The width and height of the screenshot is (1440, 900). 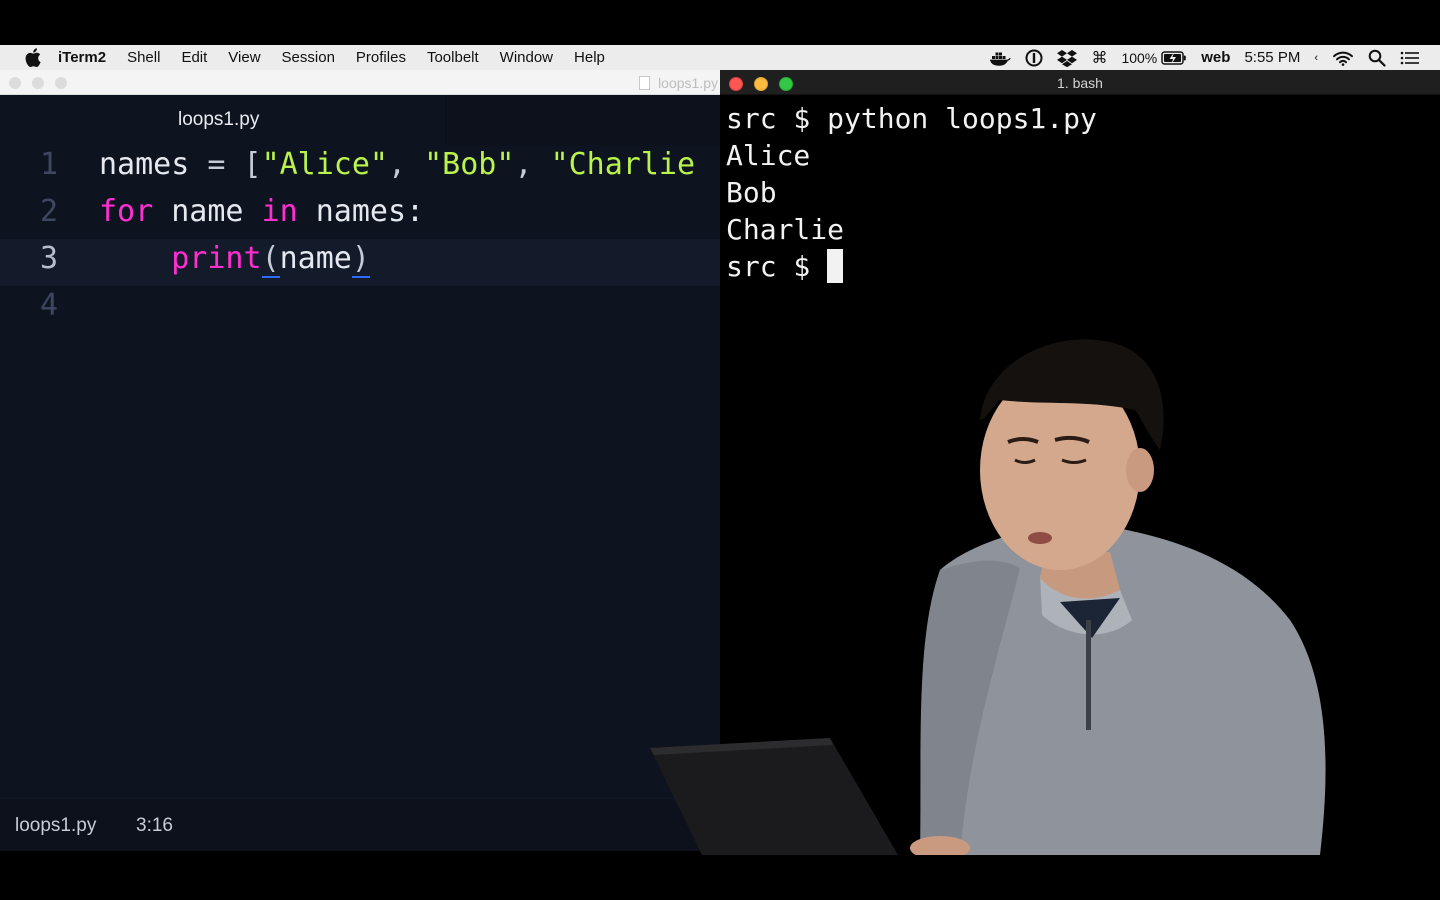 What do you see at coordinates (154, 826) in the screenshot?
I see `status-cursor-position: 3:16` at bounding box center [154, 826].